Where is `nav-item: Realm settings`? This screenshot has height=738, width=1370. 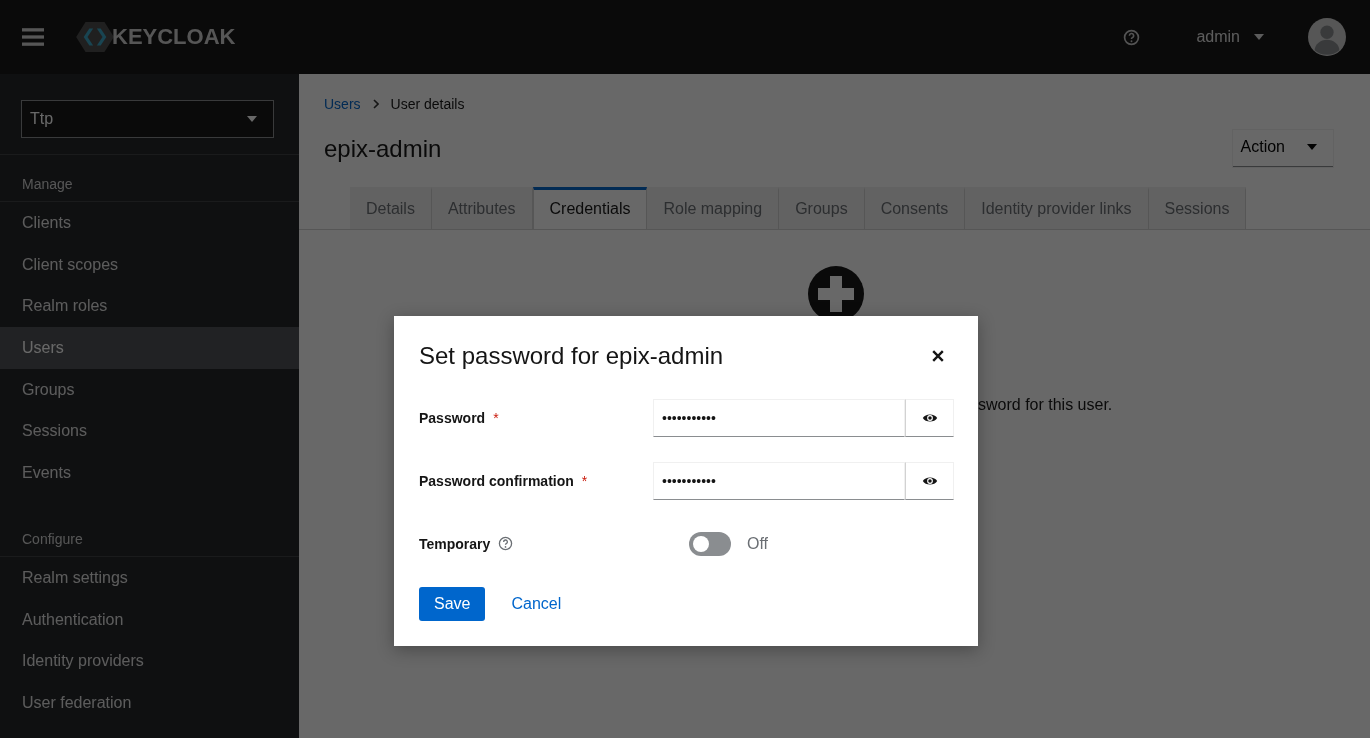 nav-item: Realm settings is located at coordinates (149, 577).